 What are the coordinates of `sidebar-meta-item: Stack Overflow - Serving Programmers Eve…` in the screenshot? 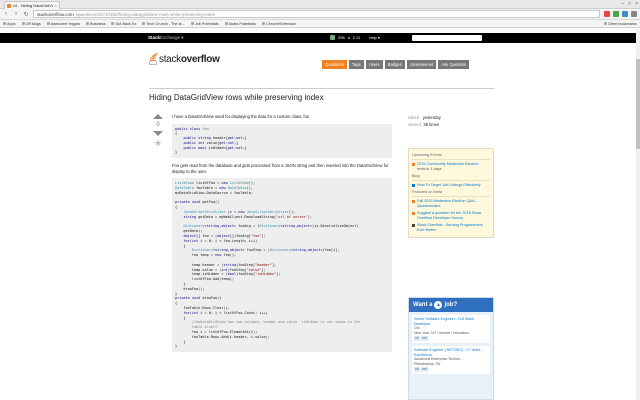 It's located at (451, 228).